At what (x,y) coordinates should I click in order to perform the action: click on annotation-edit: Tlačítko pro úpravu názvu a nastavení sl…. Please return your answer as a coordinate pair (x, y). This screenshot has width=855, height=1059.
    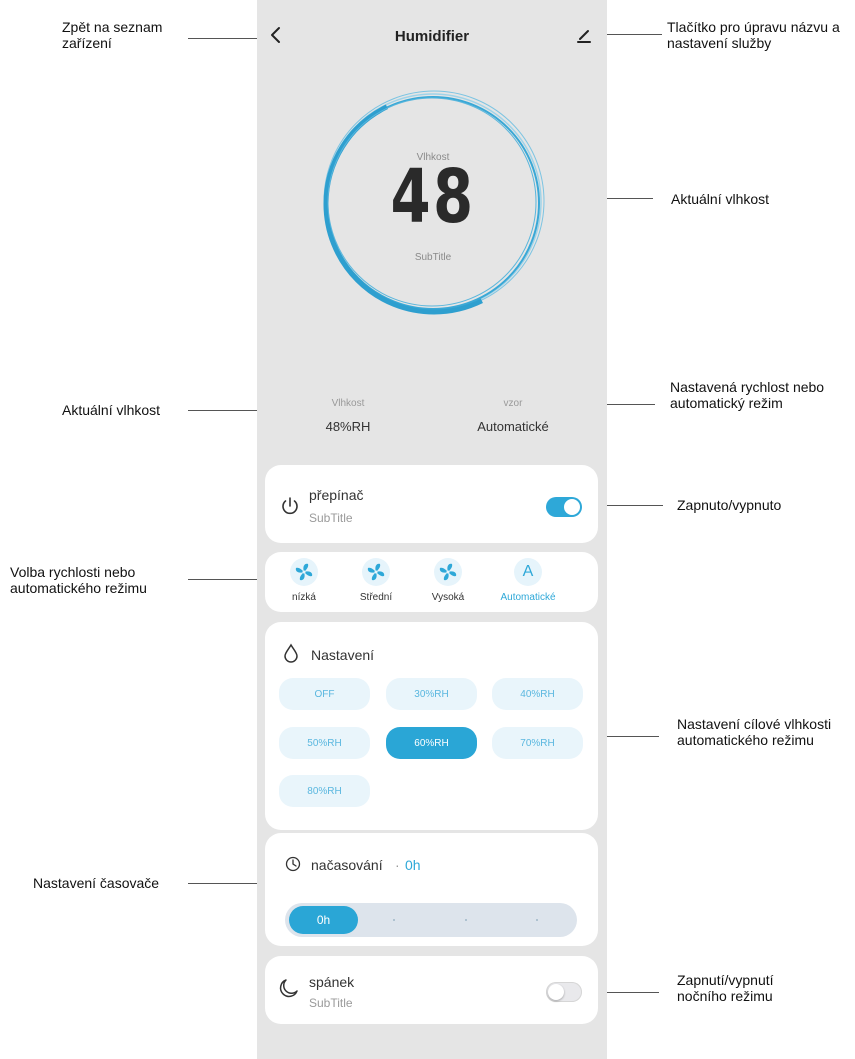
    Looking at the image, I should click on (753, 35).